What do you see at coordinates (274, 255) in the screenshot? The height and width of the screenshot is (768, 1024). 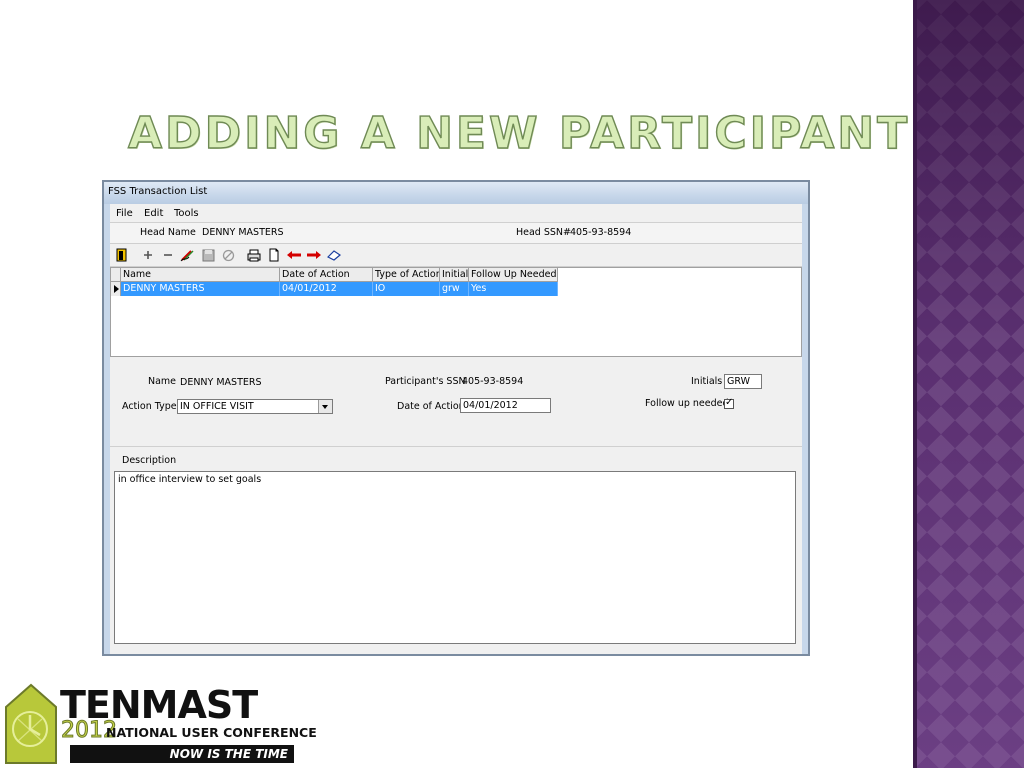 I see `new-document-icon` at bounding box center [274, 255].